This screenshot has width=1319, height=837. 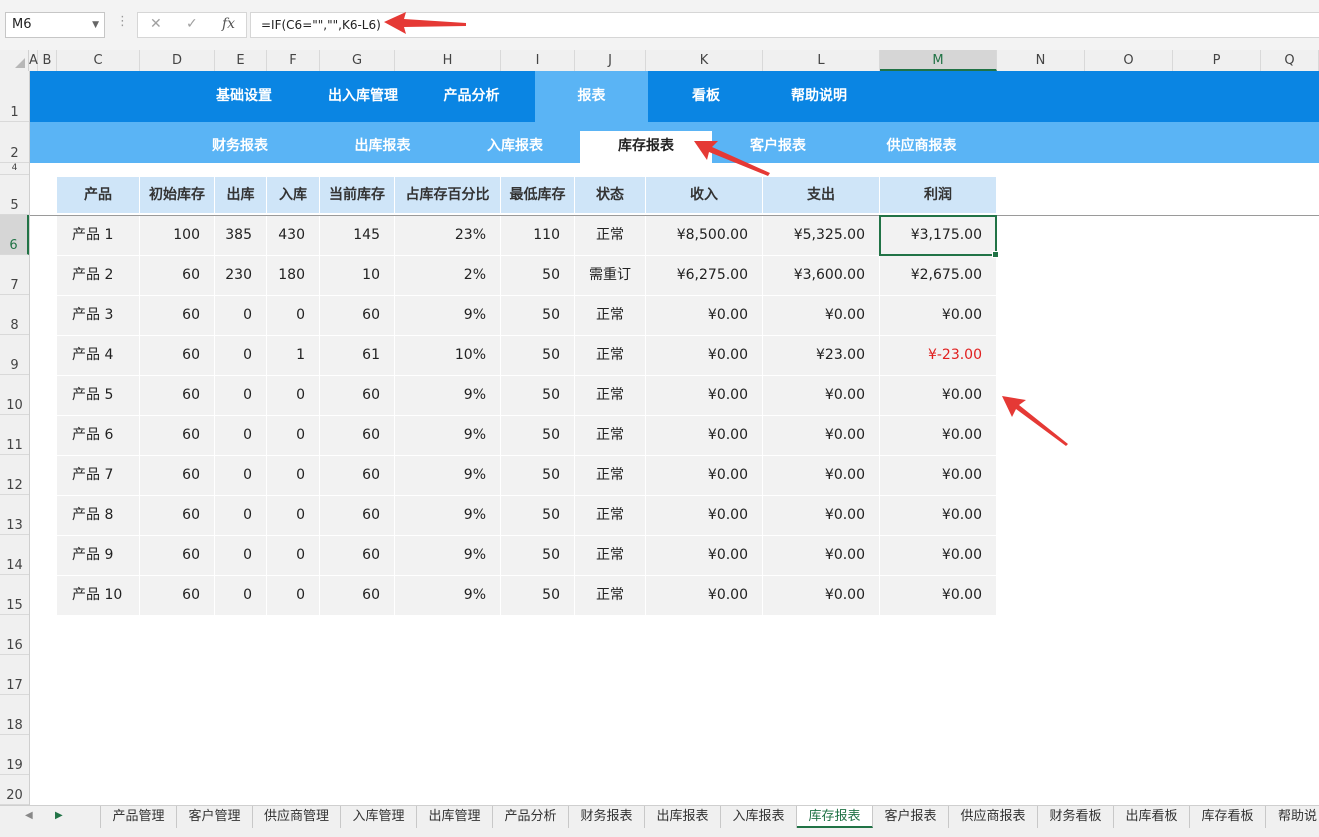 I want to click on row-header-11: 11, so click(x=14, y=435).